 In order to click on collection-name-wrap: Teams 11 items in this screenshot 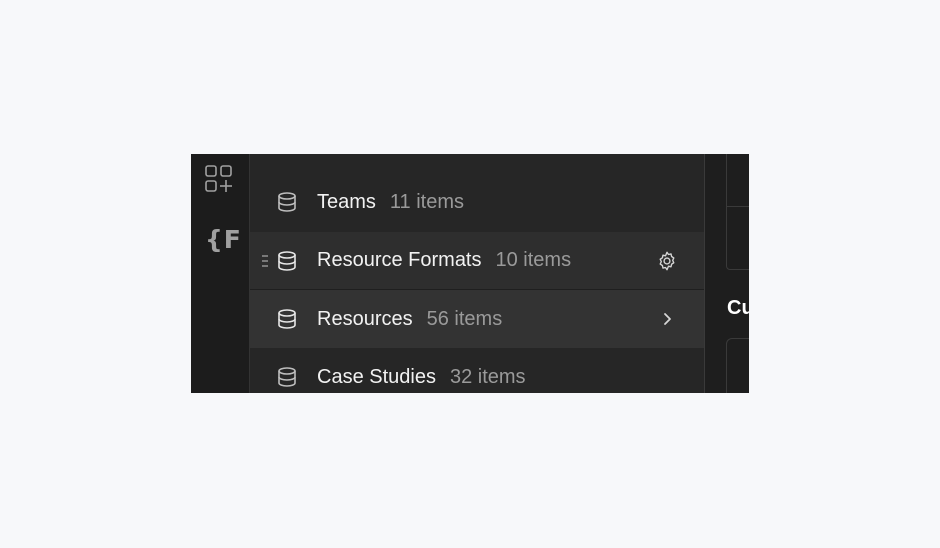, I will do `click(390, 202)`.